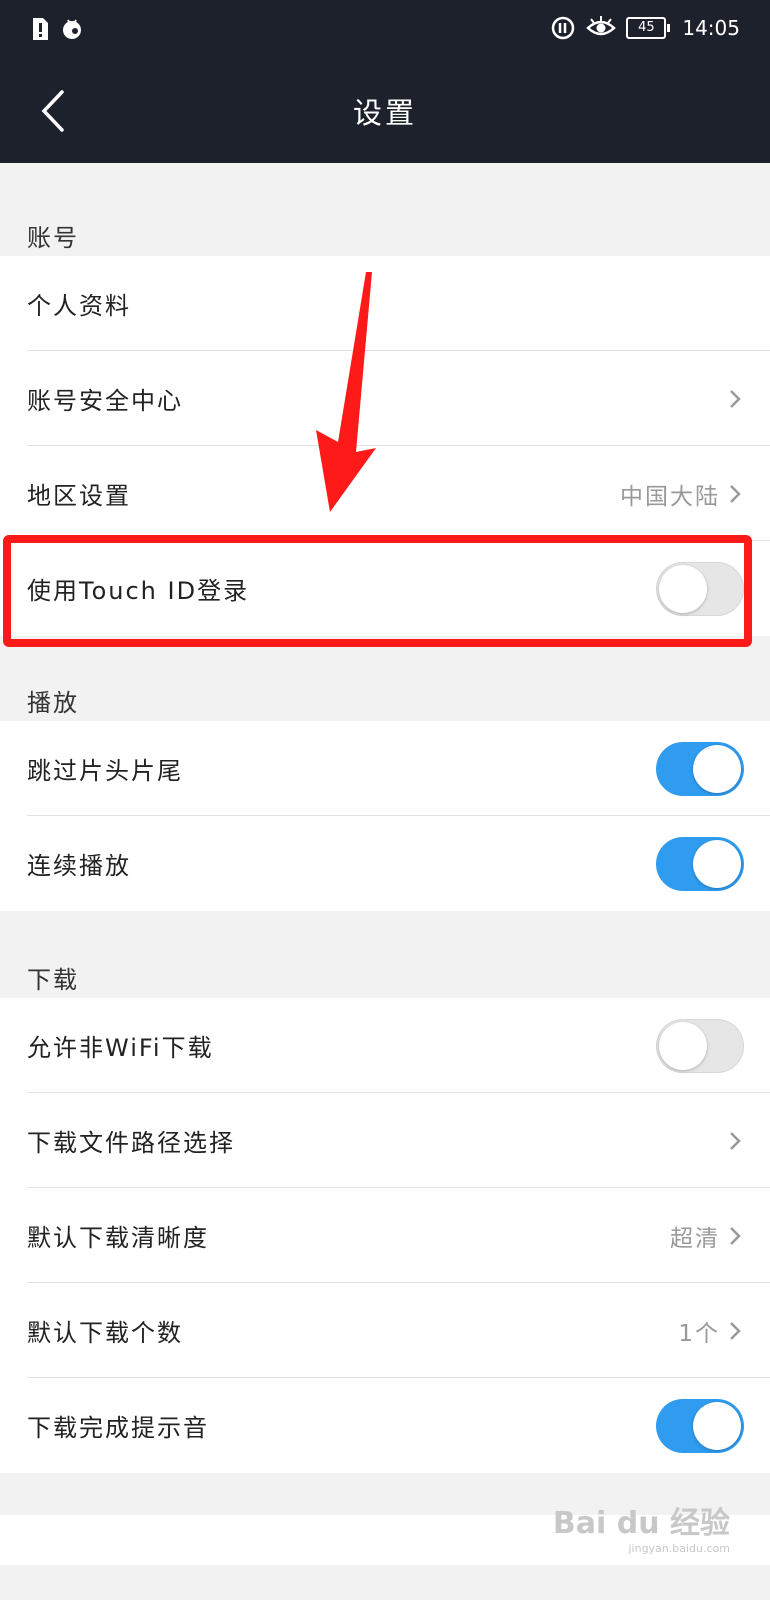  Describe the element at coordinates (79, 306) in the screenshot. I see `setting-label: 个人资料` at that location.